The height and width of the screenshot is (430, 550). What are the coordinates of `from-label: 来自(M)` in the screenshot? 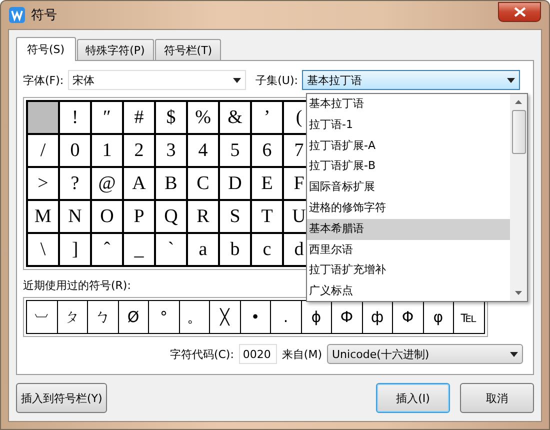 It's located at (302, 354).